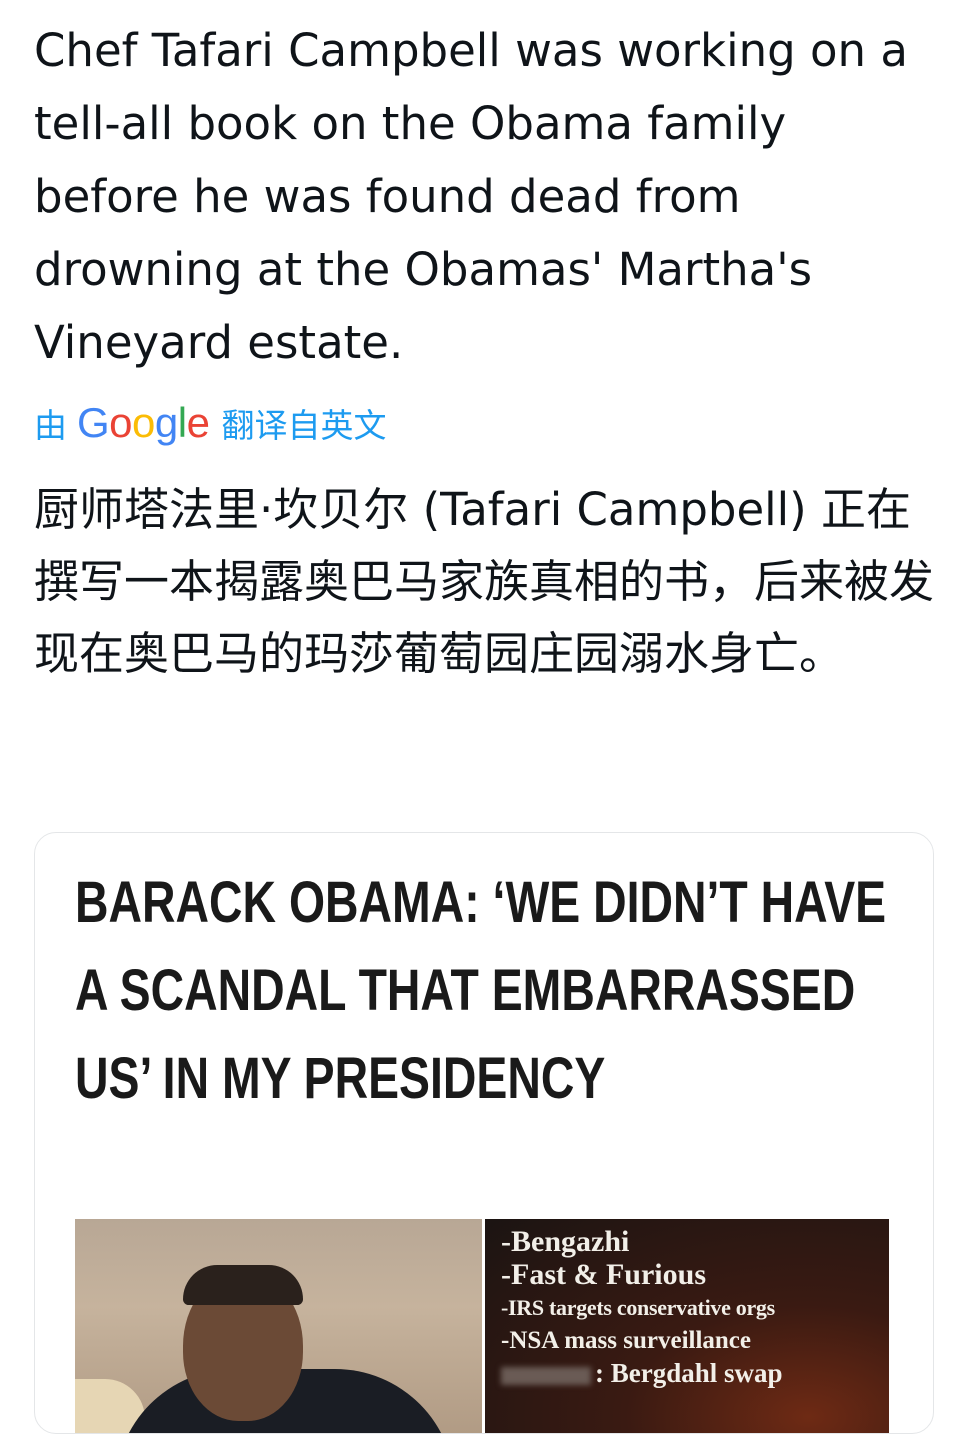  I want to click on translation-prefix: 由, so click(50, 425).